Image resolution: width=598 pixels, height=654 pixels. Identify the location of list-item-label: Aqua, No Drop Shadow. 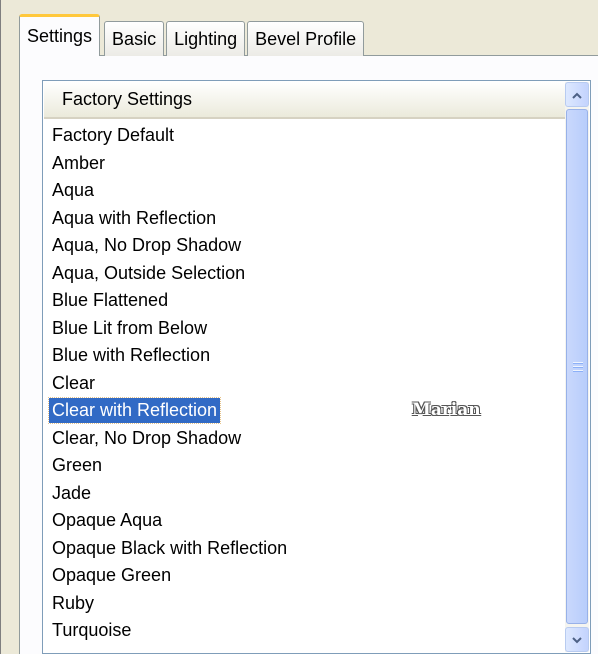
(147, 245).